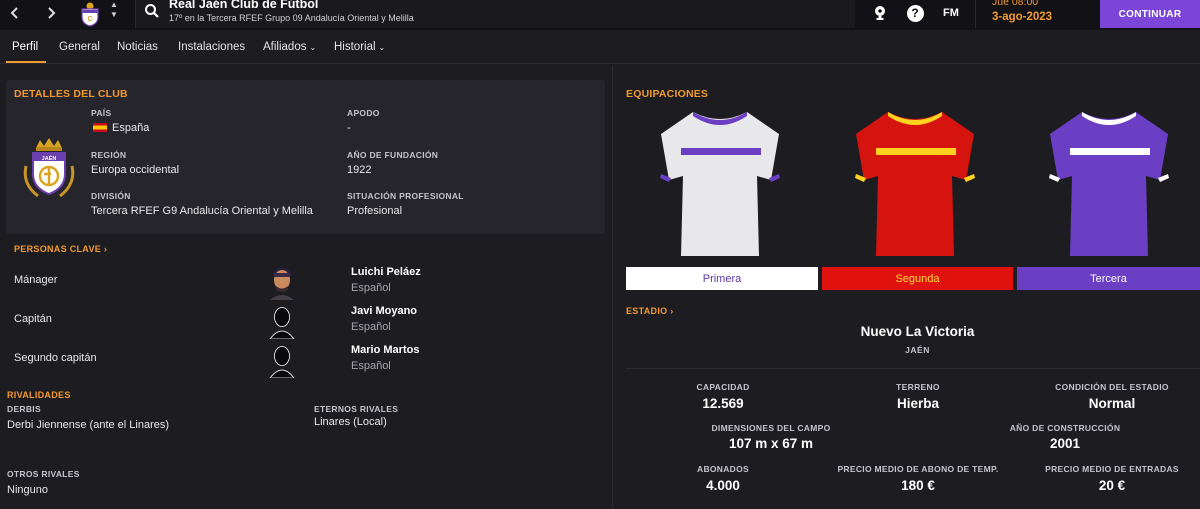 The width and height of the screenshot is (1200, 509). Describe the element at coordinates (371, 288) in the screenshot. I see `manager-nationality: Español` at that location.